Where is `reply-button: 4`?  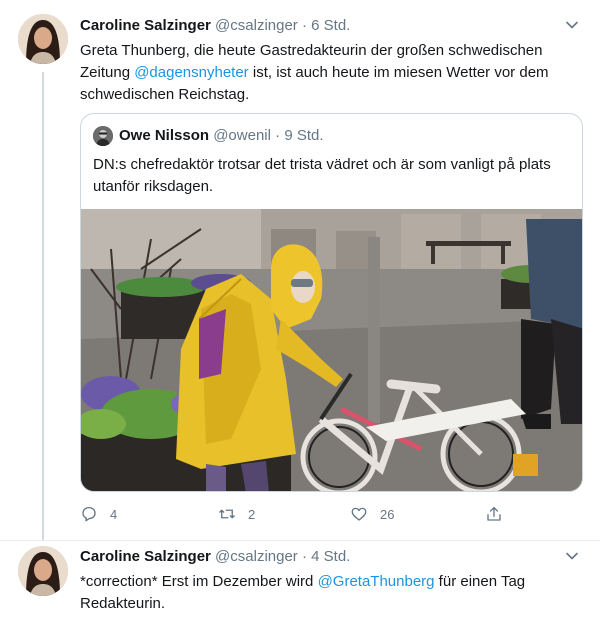
reply-button: 4 is located at coordinates (98, 514).